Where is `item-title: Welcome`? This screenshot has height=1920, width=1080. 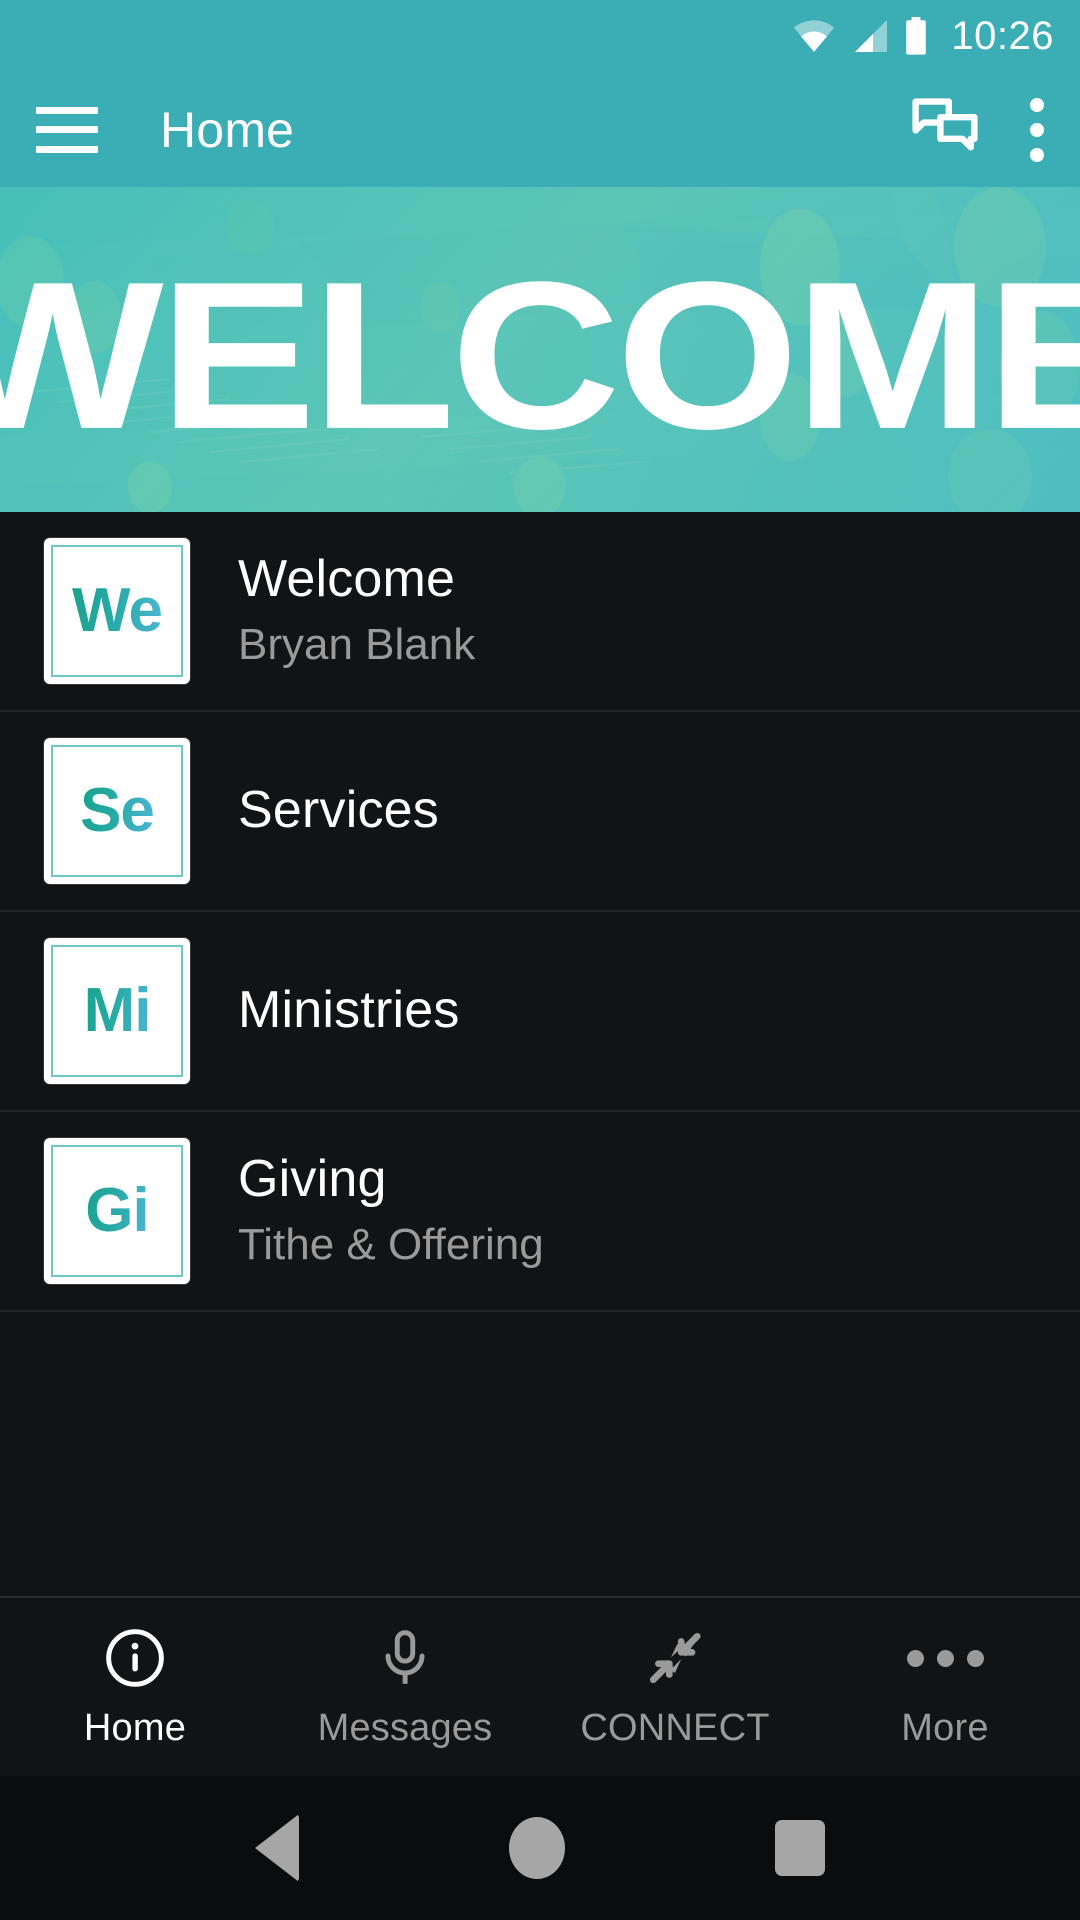
item-title: Welcome is located at coordinates (347, 578).